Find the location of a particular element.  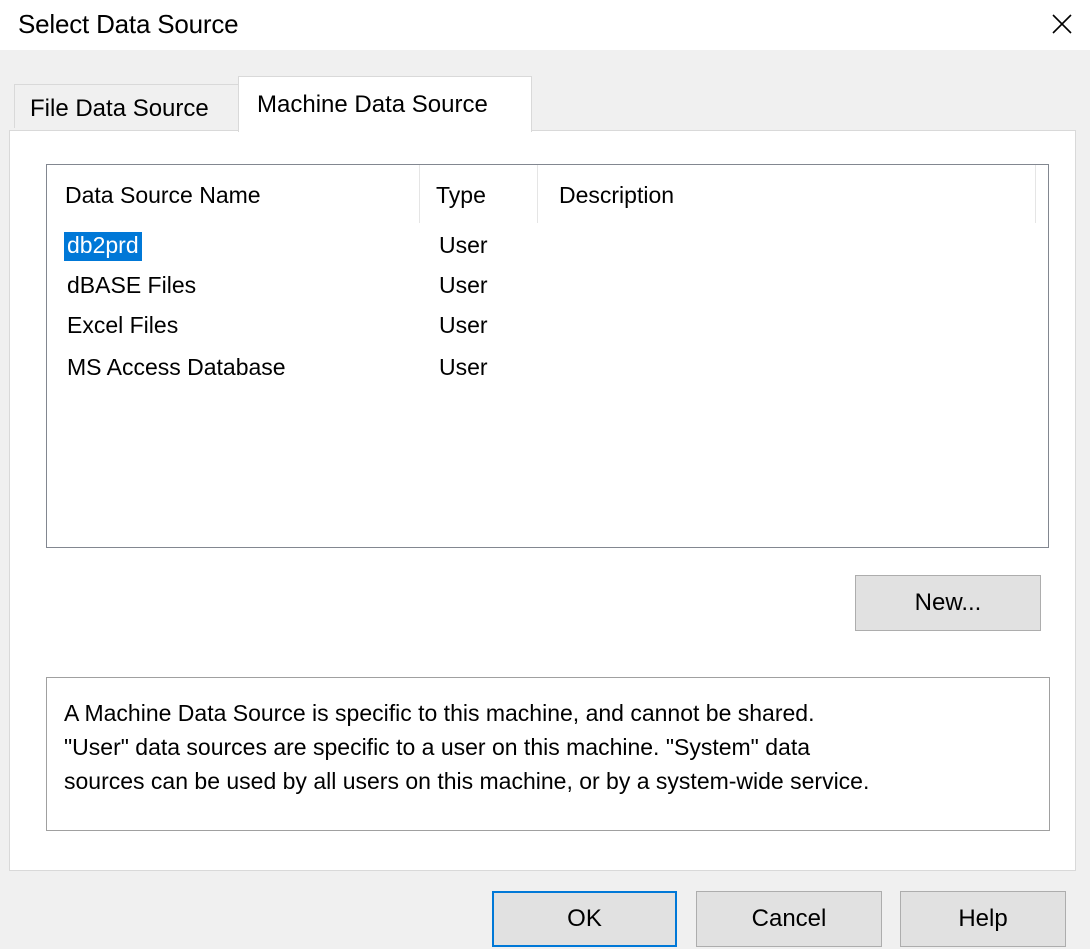

close-button is located at coordinates (1062, 24).